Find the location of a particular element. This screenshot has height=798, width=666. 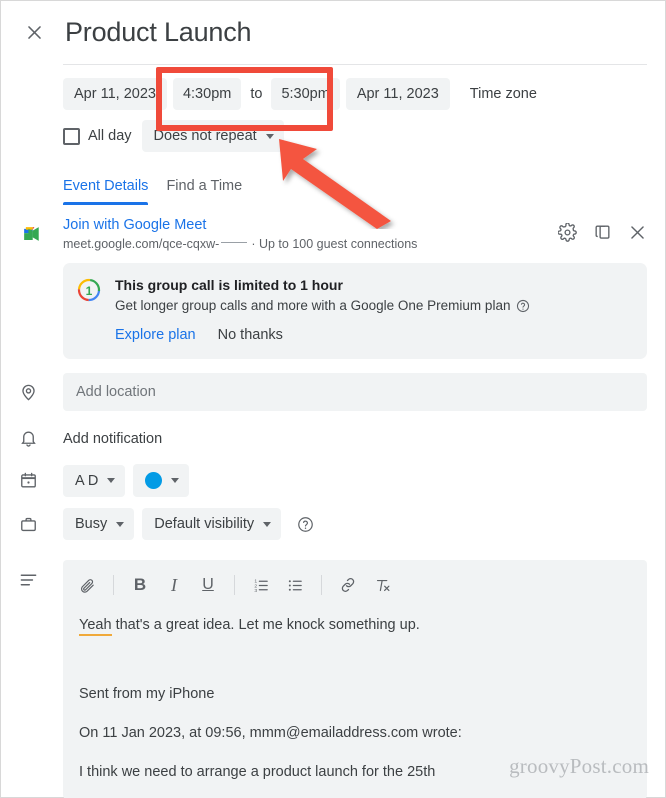

google-meet-icon is located at coordinates (41, 233).